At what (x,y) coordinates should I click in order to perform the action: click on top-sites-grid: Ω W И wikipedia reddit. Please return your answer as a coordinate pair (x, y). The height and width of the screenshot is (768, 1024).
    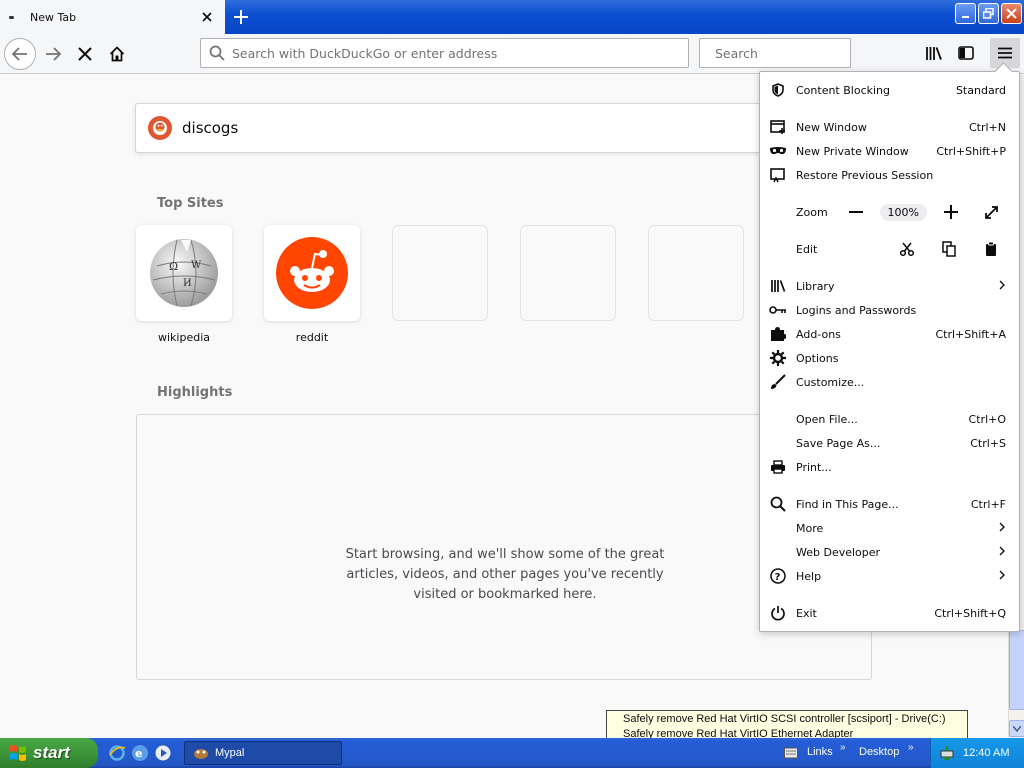
    Looking at the image, I should click on (456, 285).